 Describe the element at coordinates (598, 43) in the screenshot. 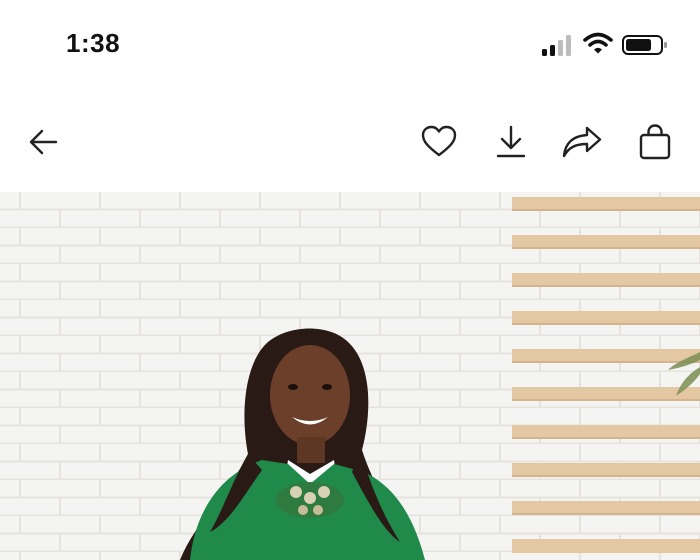

I see `wifi-icon` at that location.